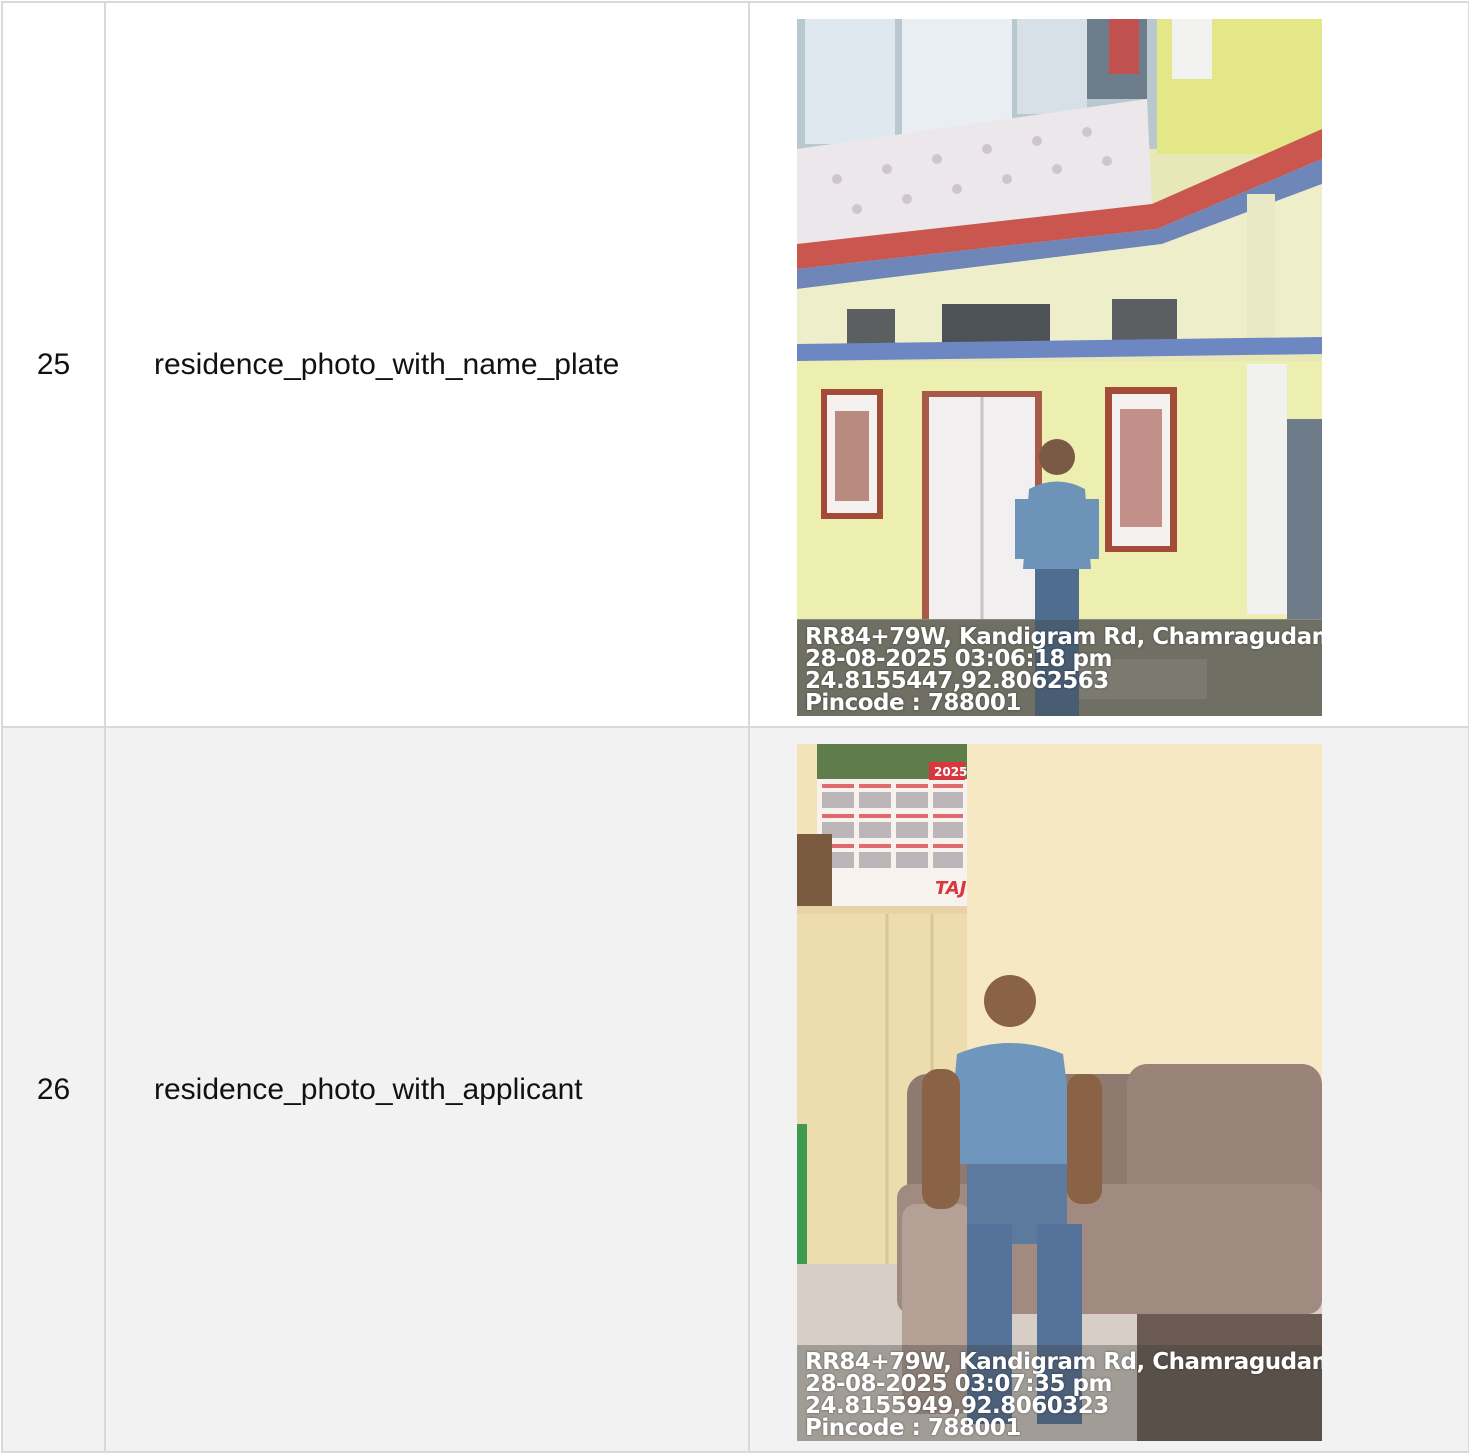  Describe the element at coordinates (957, 681) in the screenshot. I see `stamp-coords: 24.8155447,92.8062563` at that location.